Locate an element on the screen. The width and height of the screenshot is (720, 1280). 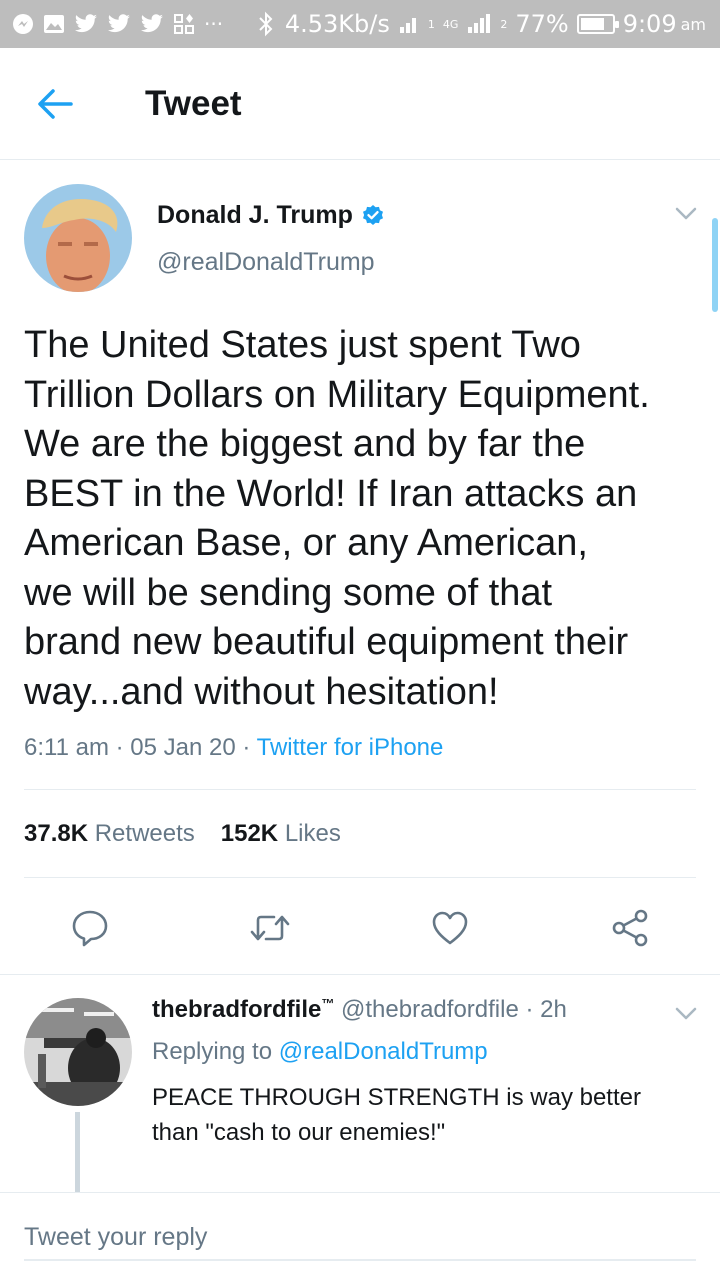
tweet-reply-input is located at coordinates (360, 1238).